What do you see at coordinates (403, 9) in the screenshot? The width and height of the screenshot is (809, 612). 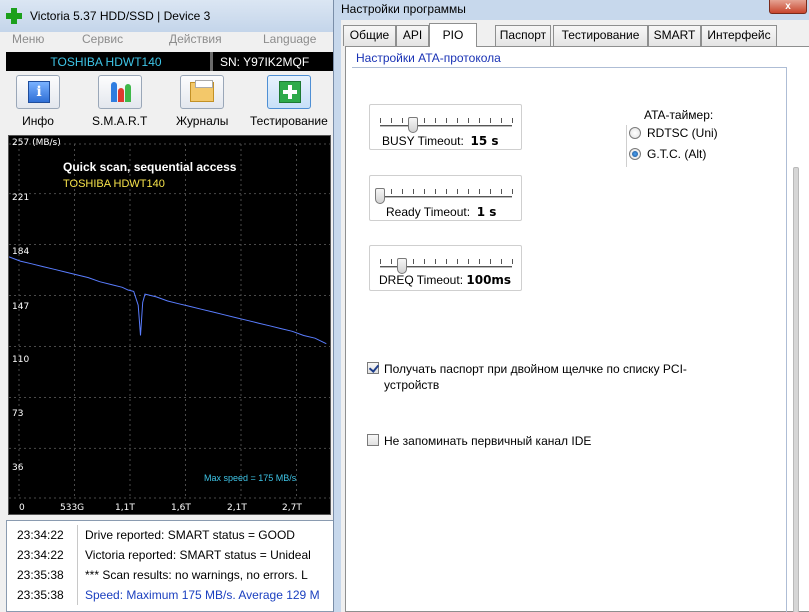 I see `settings-dialog-title: Настройки программы` at bounding box center [403, 9].